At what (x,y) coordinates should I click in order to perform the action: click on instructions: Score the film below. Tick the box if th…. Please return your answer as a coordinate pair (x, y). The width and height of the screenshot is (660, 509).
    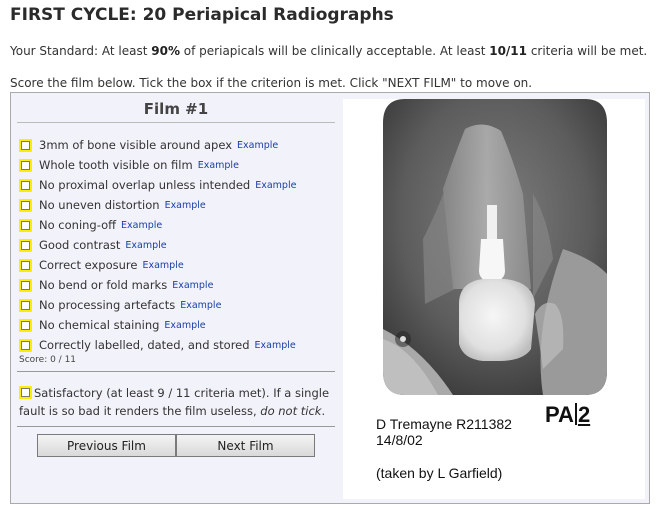
    Looking at the image, I should click on (271, 83).